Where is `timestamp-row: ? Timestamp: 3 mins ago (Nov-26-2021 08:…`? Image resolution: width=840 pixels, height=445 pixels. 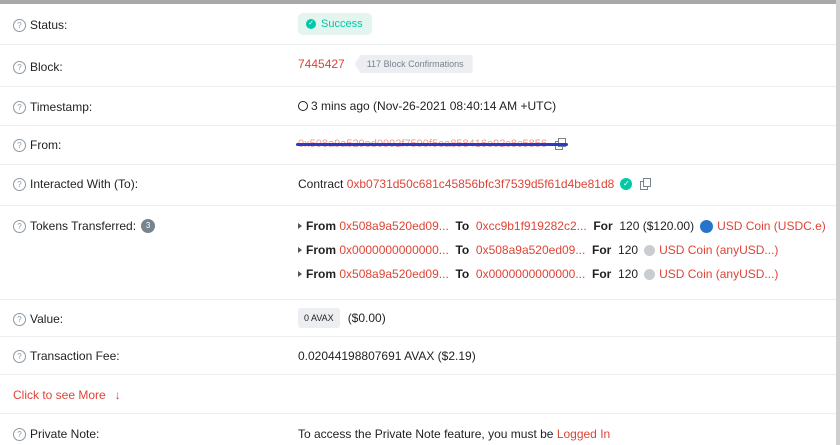
timestamp-row: ? Timestamp: 3 mins ago (Nov-26-2021 08:… is located at coordinates (418, 106).